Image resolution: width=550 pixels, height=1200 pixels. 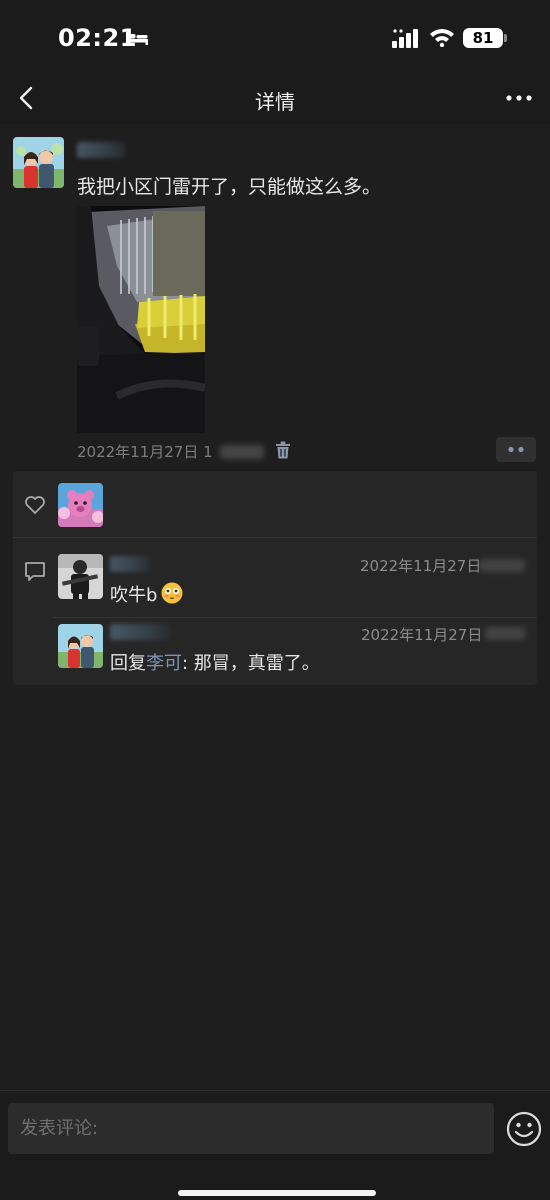 What do you see at coordinates (80, 646) in the screenshot?
I see `replier-avatar` at bounding box center [80, 646].